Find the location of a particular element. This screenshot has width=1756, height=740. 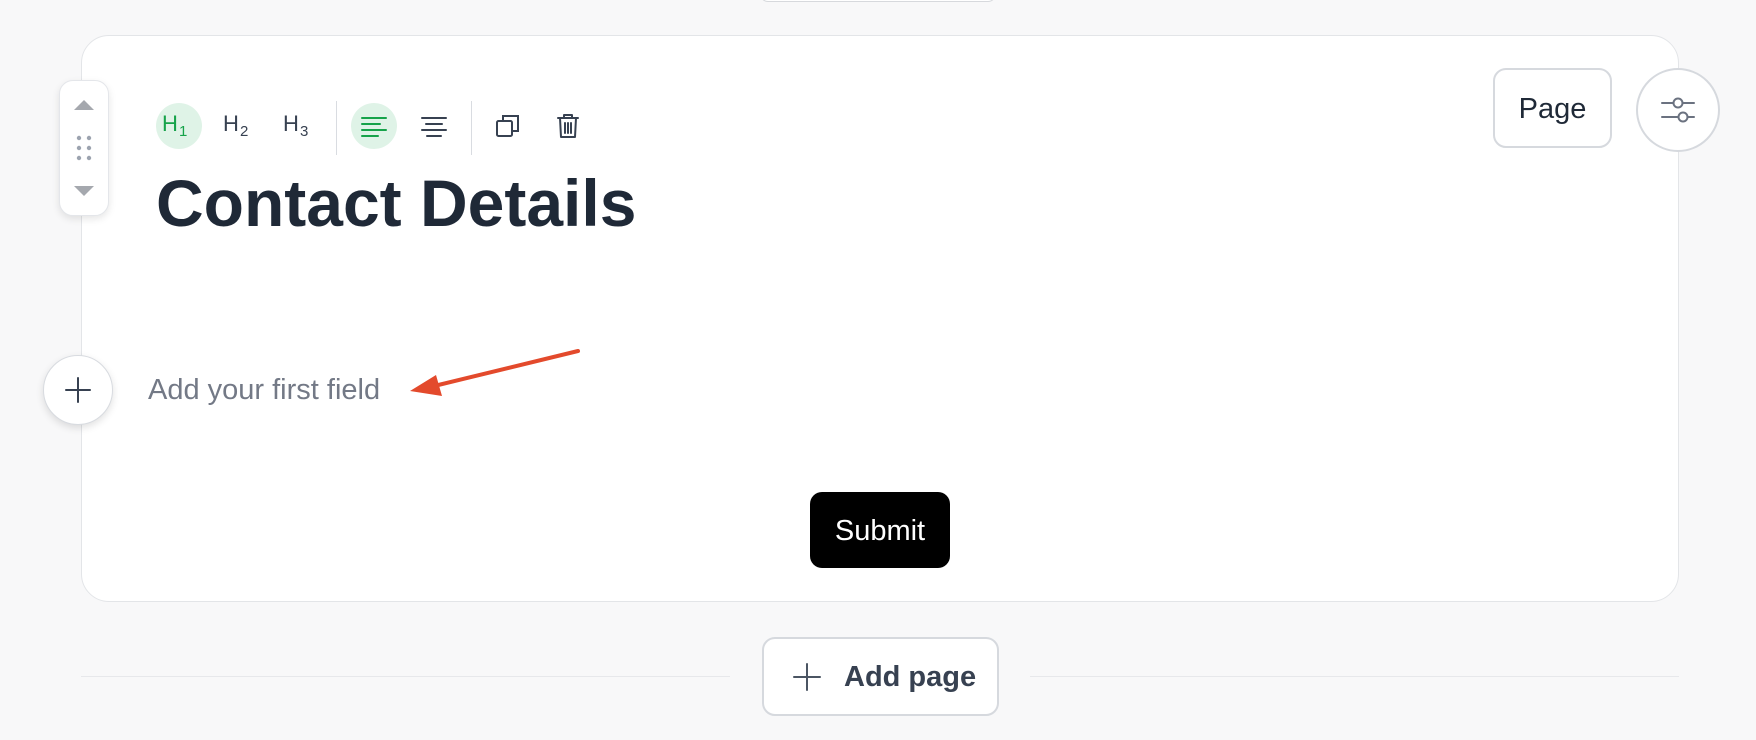

heading-2-button: H 2 is located at coordinates (240, 126).